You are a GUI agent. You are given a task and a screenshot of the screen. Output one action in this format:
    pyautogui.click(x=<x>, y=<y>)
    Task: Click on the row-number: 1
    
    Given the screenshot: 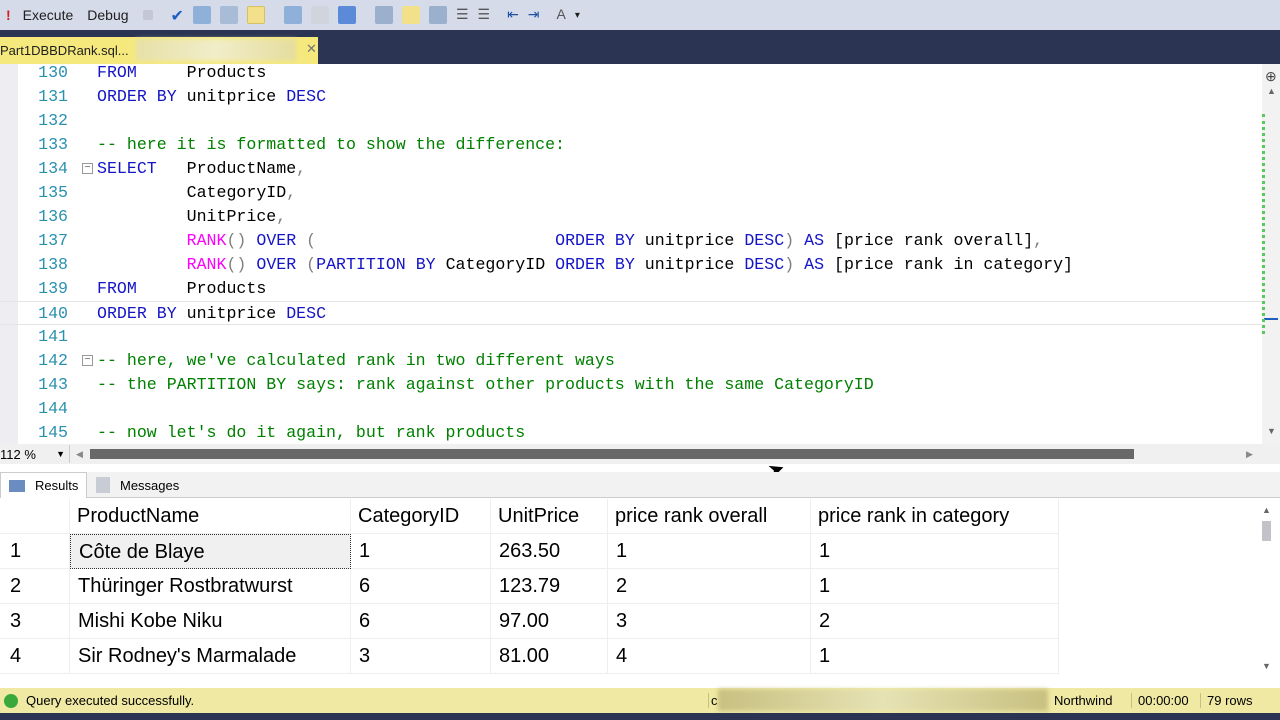 What is the action you would take?
    pyautogui.click(x=35, y=551)
    